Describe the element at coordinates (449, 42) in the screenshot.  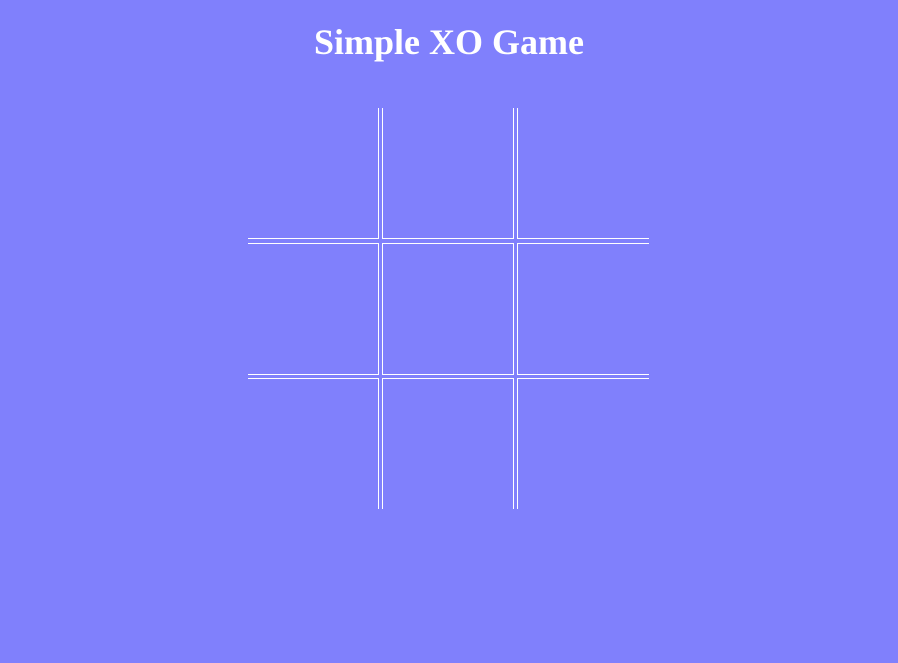
I see `page-title: Simple XO Game` at that location.